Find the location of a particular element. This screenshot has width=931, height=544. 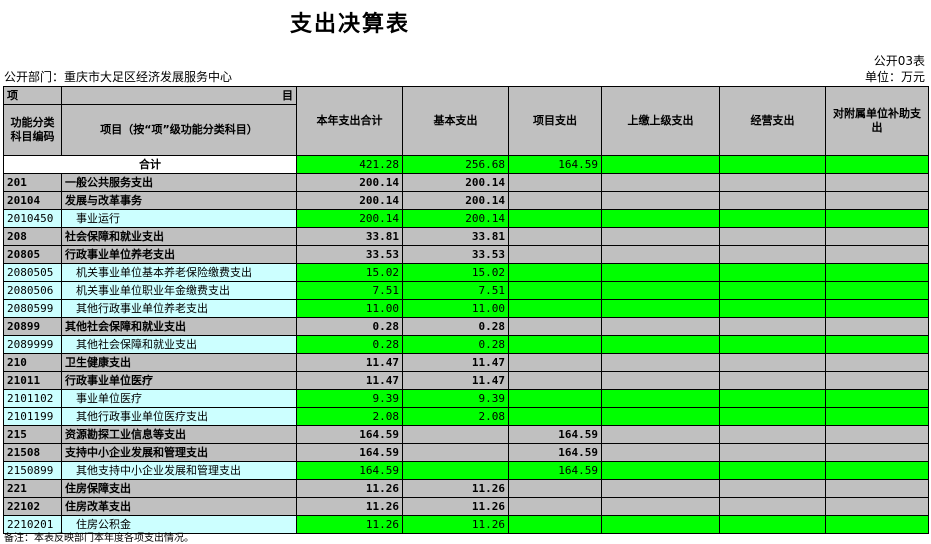

table-row: 215 资源勘探工业信息等支出 164.59 164.59 is located at coordinates (466, 434).